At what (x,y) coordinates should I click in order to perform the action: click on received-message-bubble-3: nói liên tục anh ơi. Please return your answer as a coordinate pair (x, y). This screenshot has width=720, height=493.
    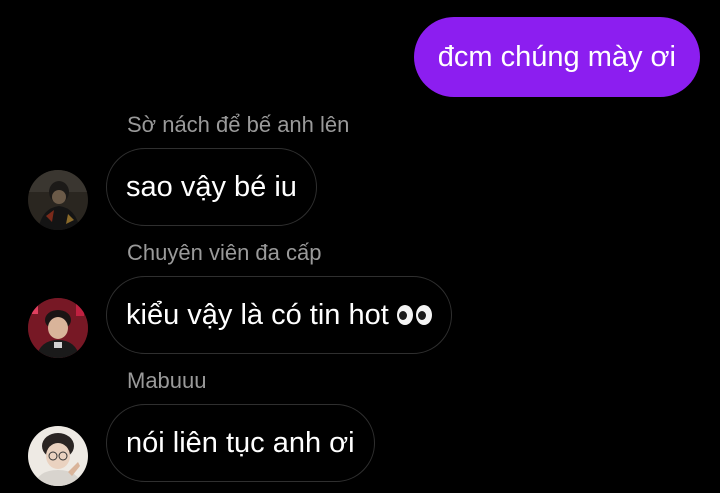
    Looking at the image, I should click on (240, 443).